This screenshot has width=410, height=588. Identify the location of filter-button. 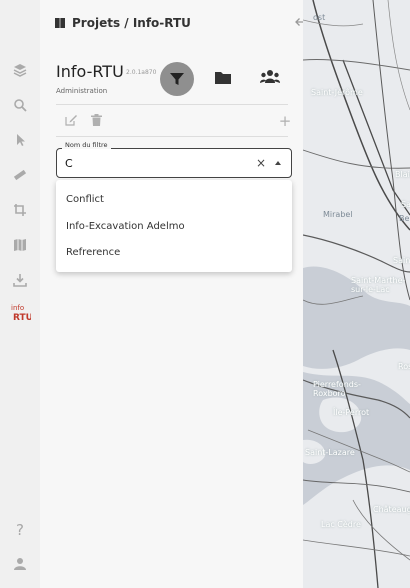
(177, 79).